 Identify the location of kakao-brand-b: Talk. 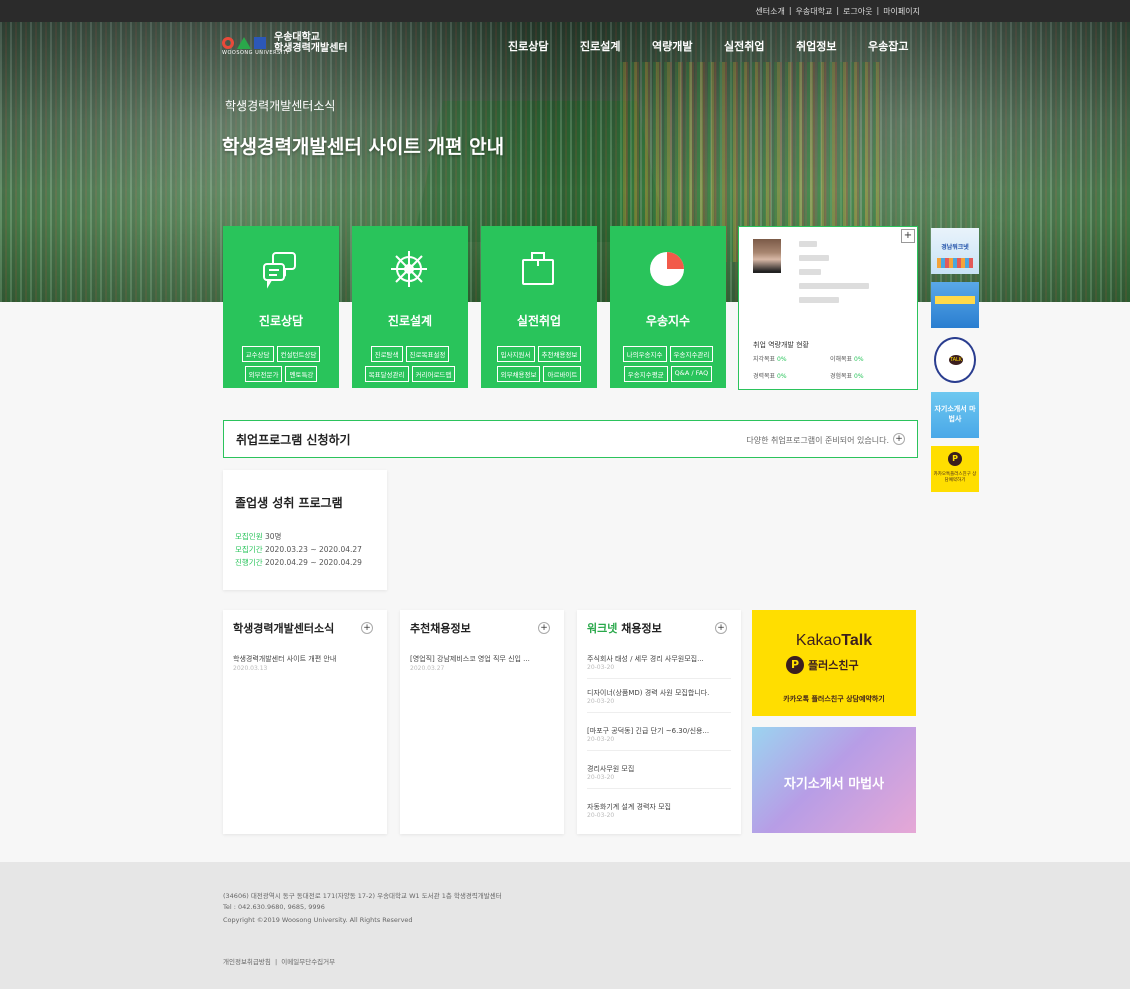
(857, 640).